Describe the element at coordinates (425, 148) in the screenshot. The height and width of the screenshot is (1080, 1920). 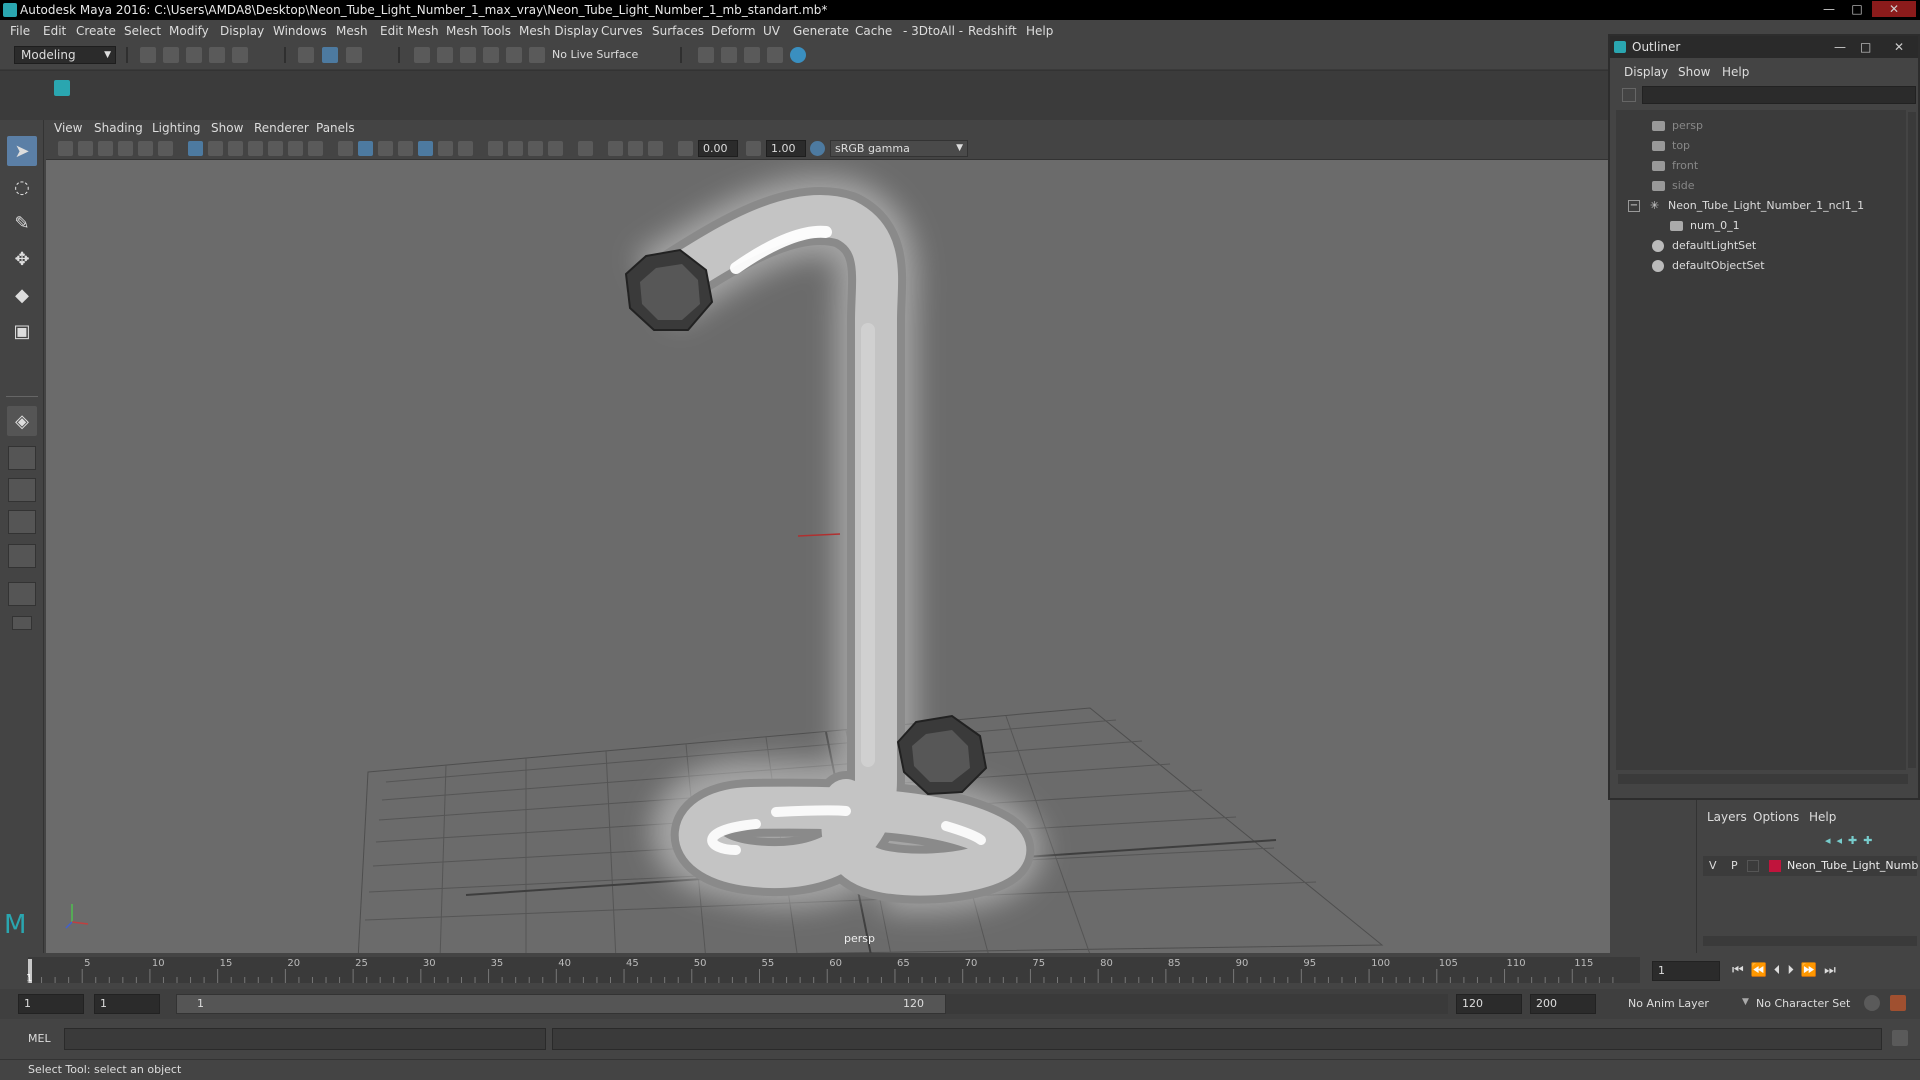
I see `use-all-lights-icon` at that location.